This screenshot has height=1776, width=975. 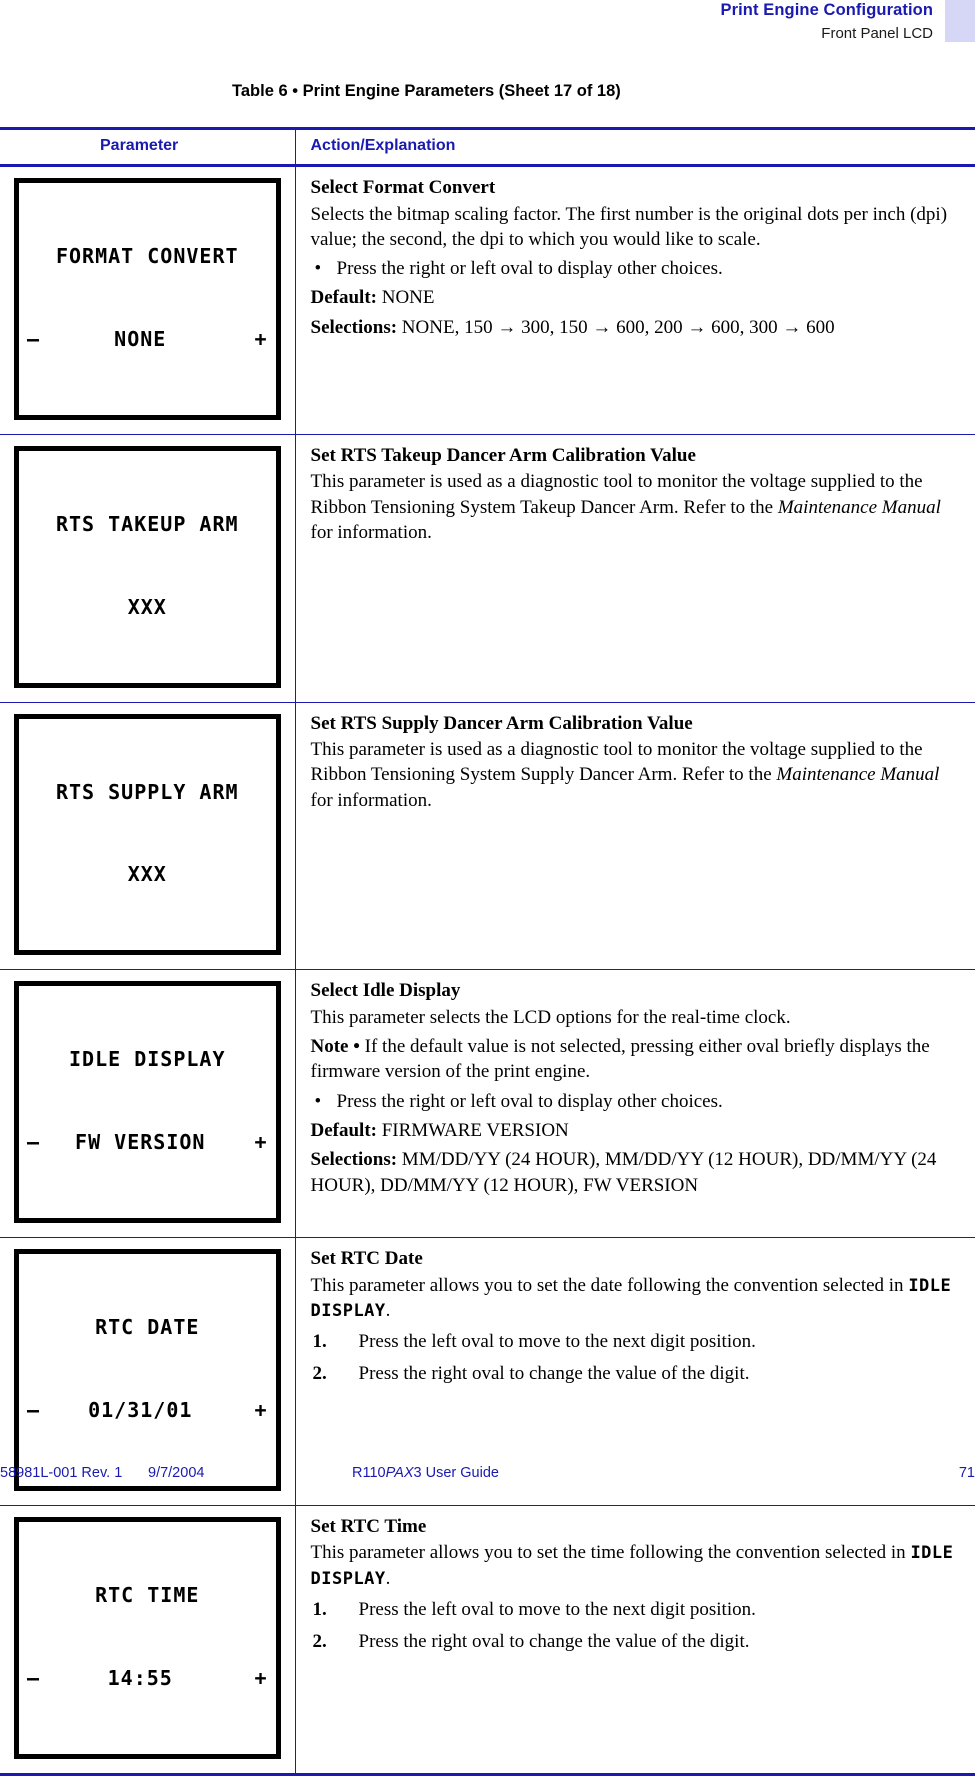 I want to click on lcd-line-value: – 01/31/01 +, so click(x=147, y=1411).